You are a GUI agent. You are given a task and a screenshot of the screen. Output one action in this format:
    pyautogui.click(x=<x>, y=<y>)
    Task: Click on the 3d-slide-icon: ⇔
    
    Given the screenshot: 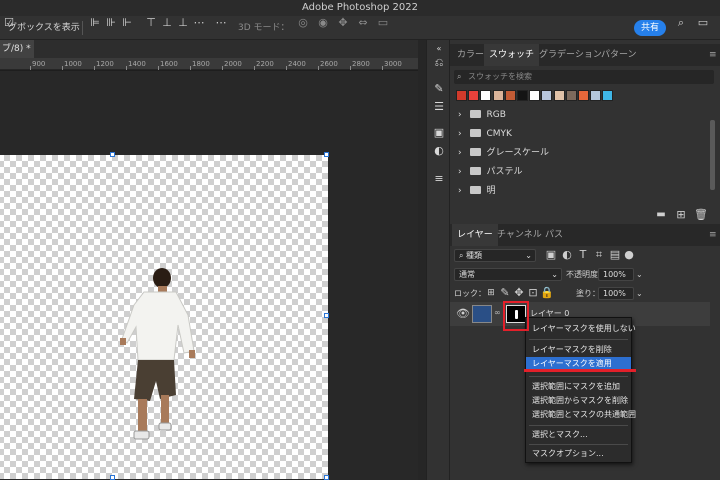 What is the action you would take?
    pyautogui.click(x=363, y=23)
    